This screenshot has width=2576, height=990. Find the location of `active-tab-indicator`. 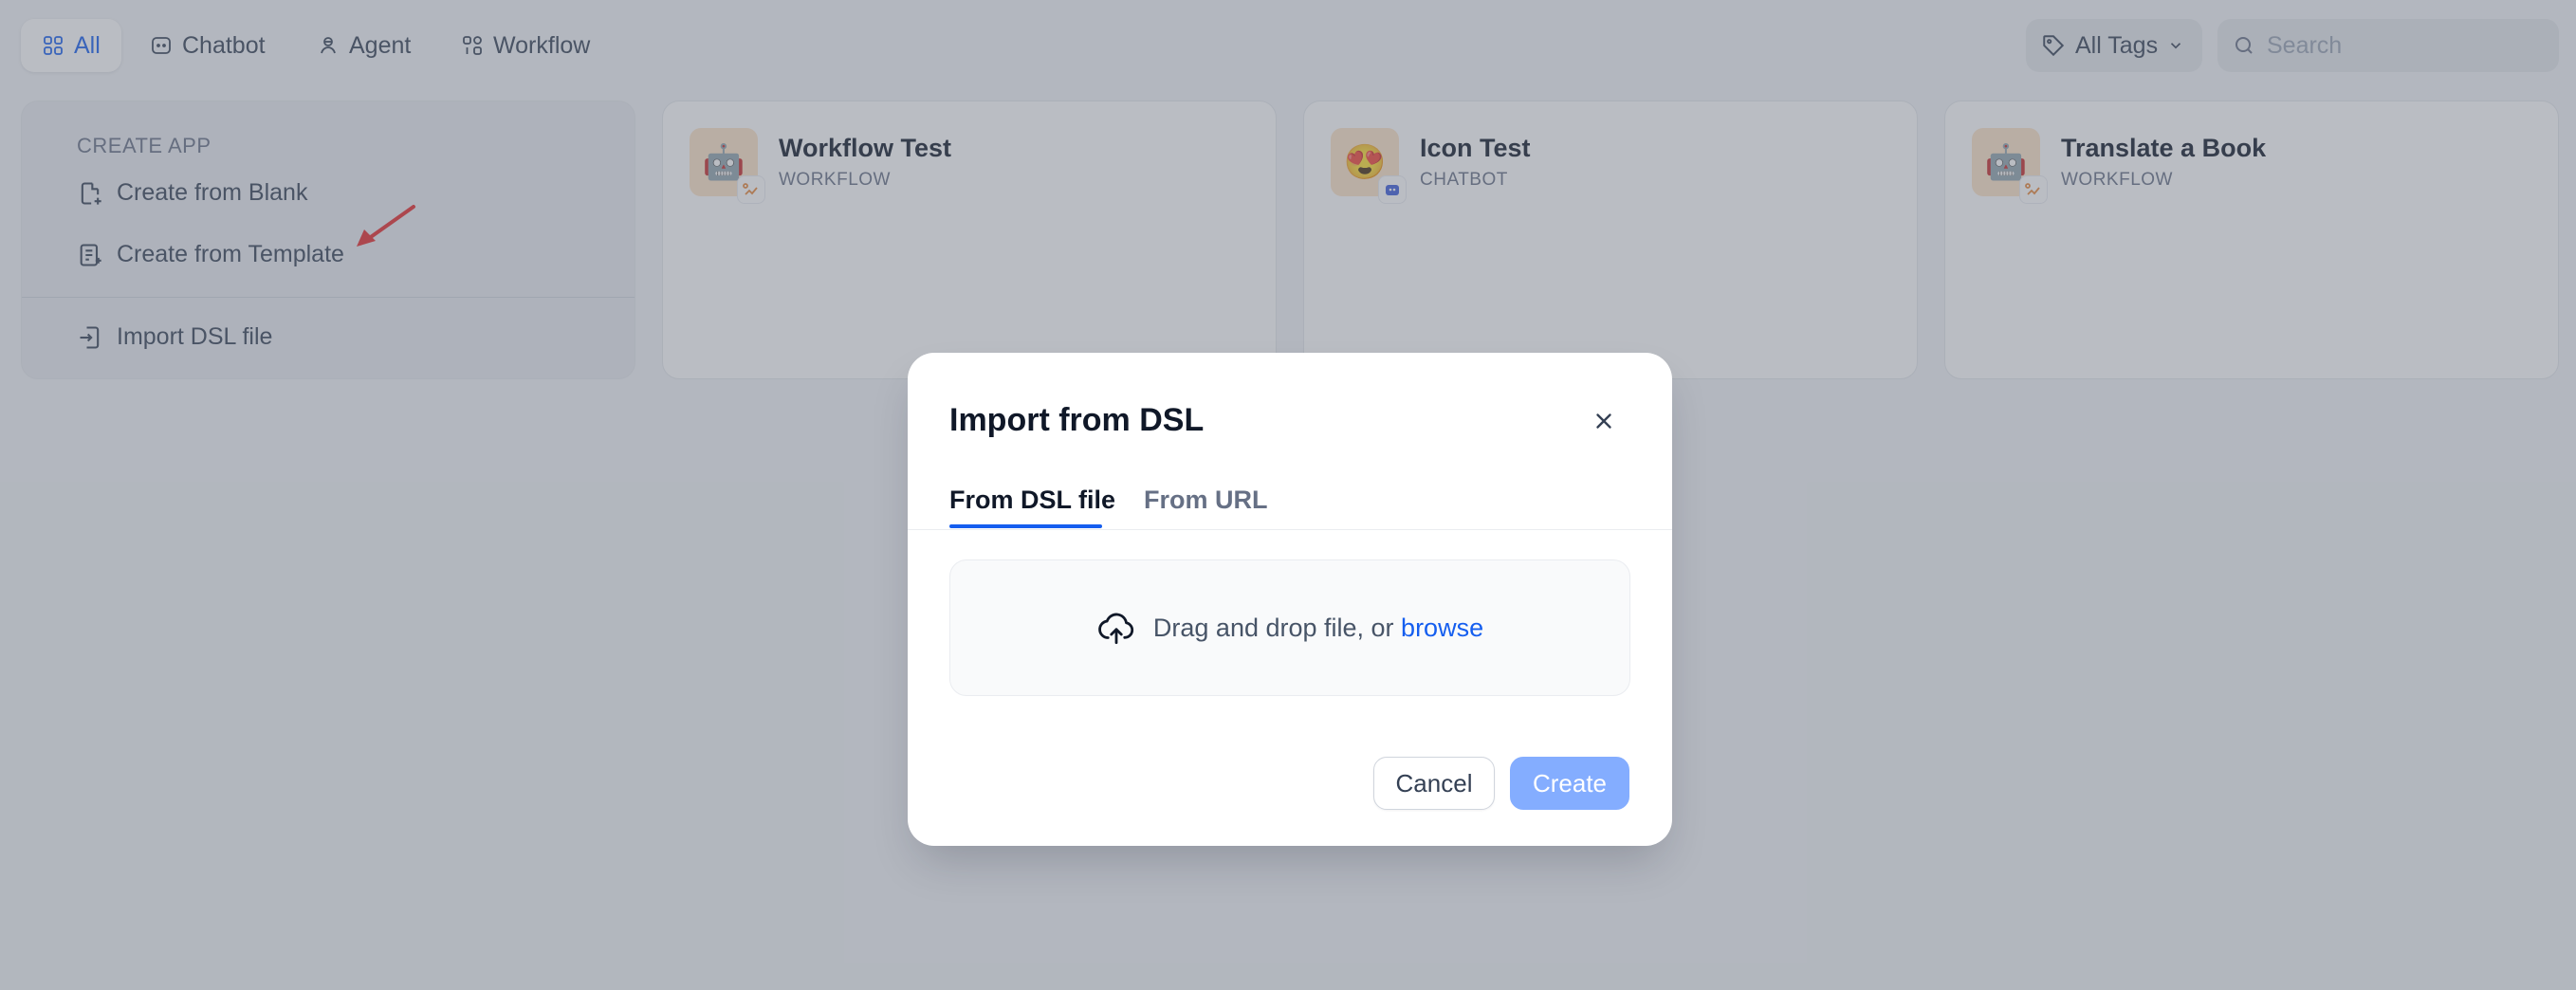

active-tab-indicator is located at coordinates (1025, 526).